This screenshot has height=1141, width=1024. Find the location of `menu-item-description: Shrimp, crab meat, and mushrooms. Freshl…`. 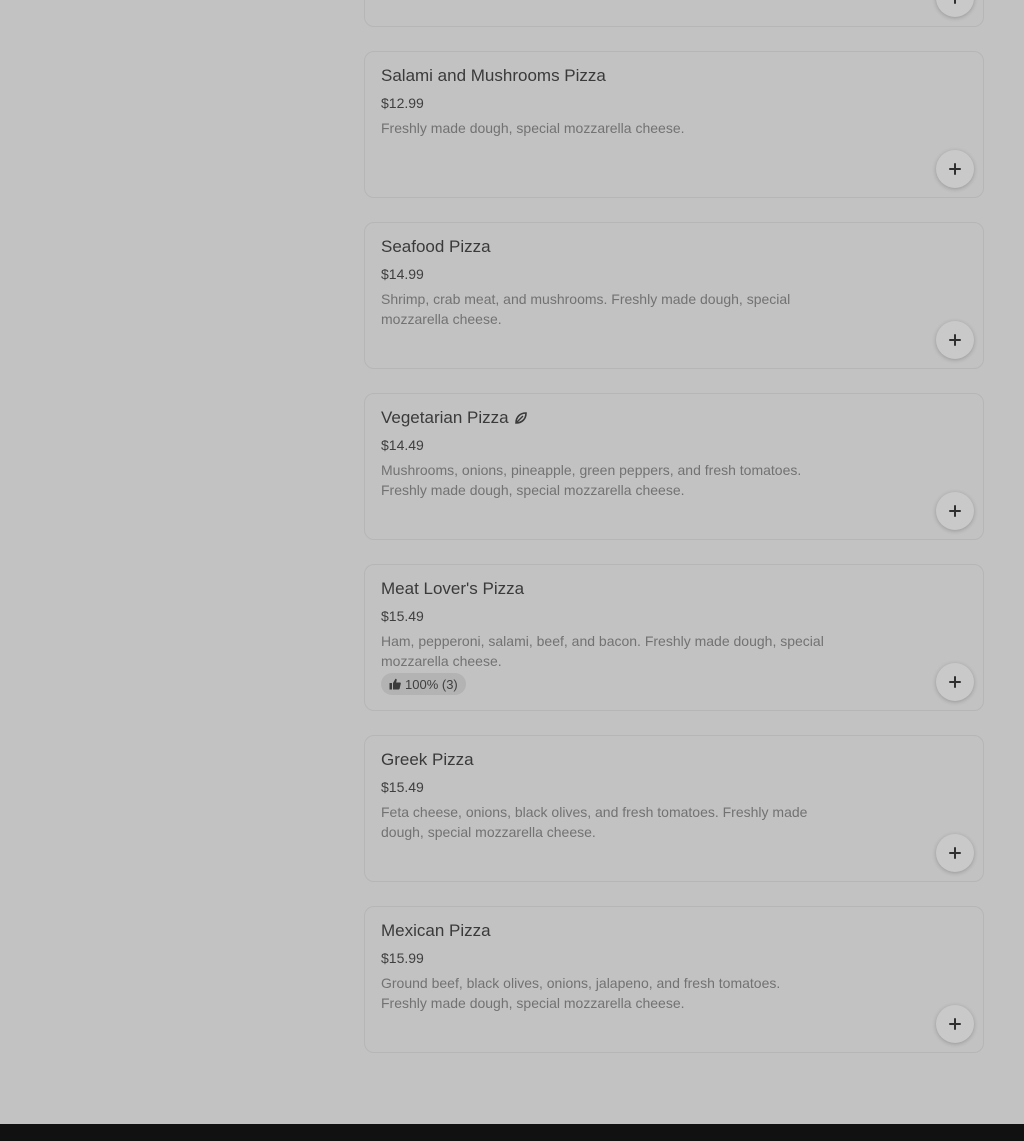

menu-item-description: Shrimp, crab meat, and mushrooms. Freshl… is located at coordinates (586, 309).